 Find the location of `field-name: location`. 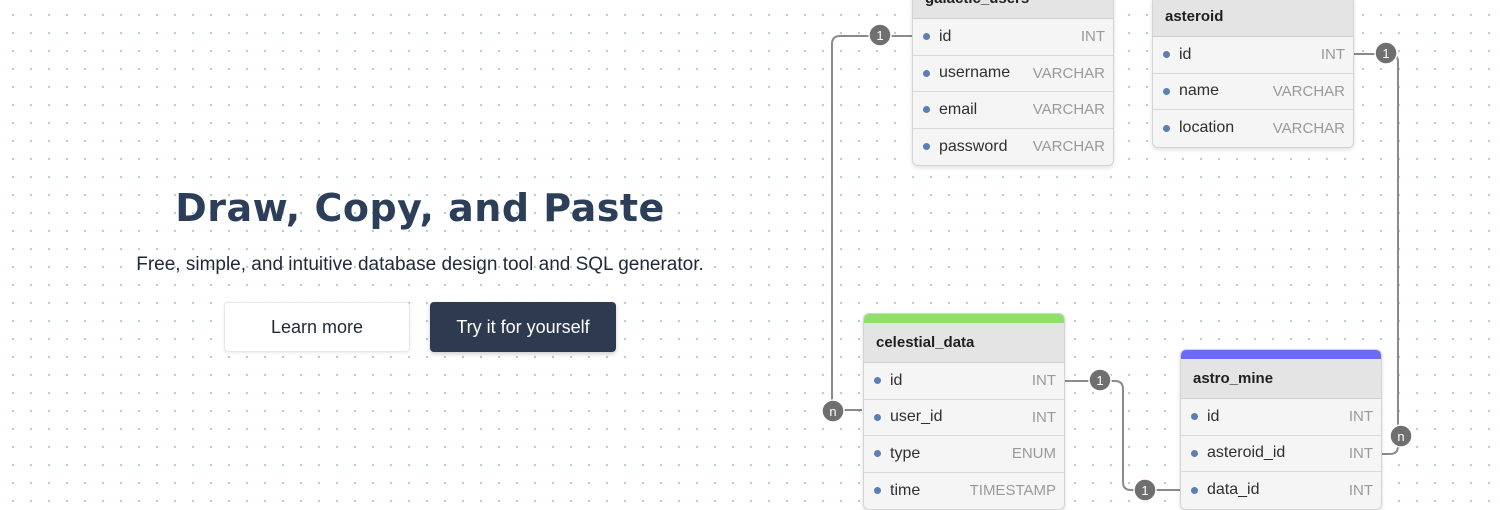

field-name: location is located at coordinates (1207, 128).